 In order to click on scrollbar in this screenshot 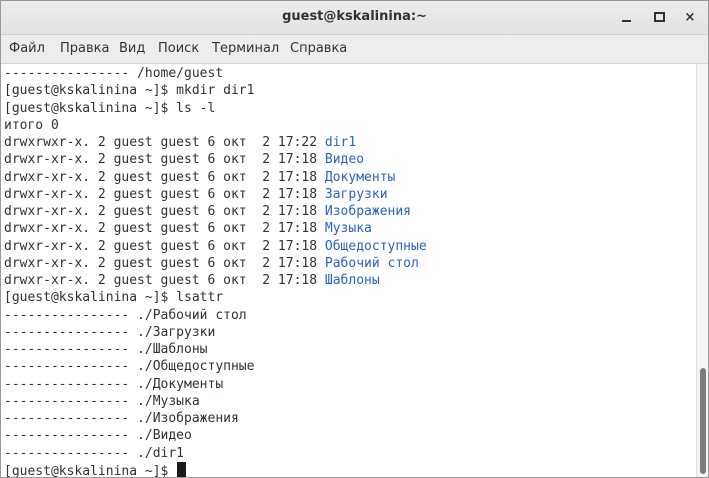, I will do `click(702, 270)`.